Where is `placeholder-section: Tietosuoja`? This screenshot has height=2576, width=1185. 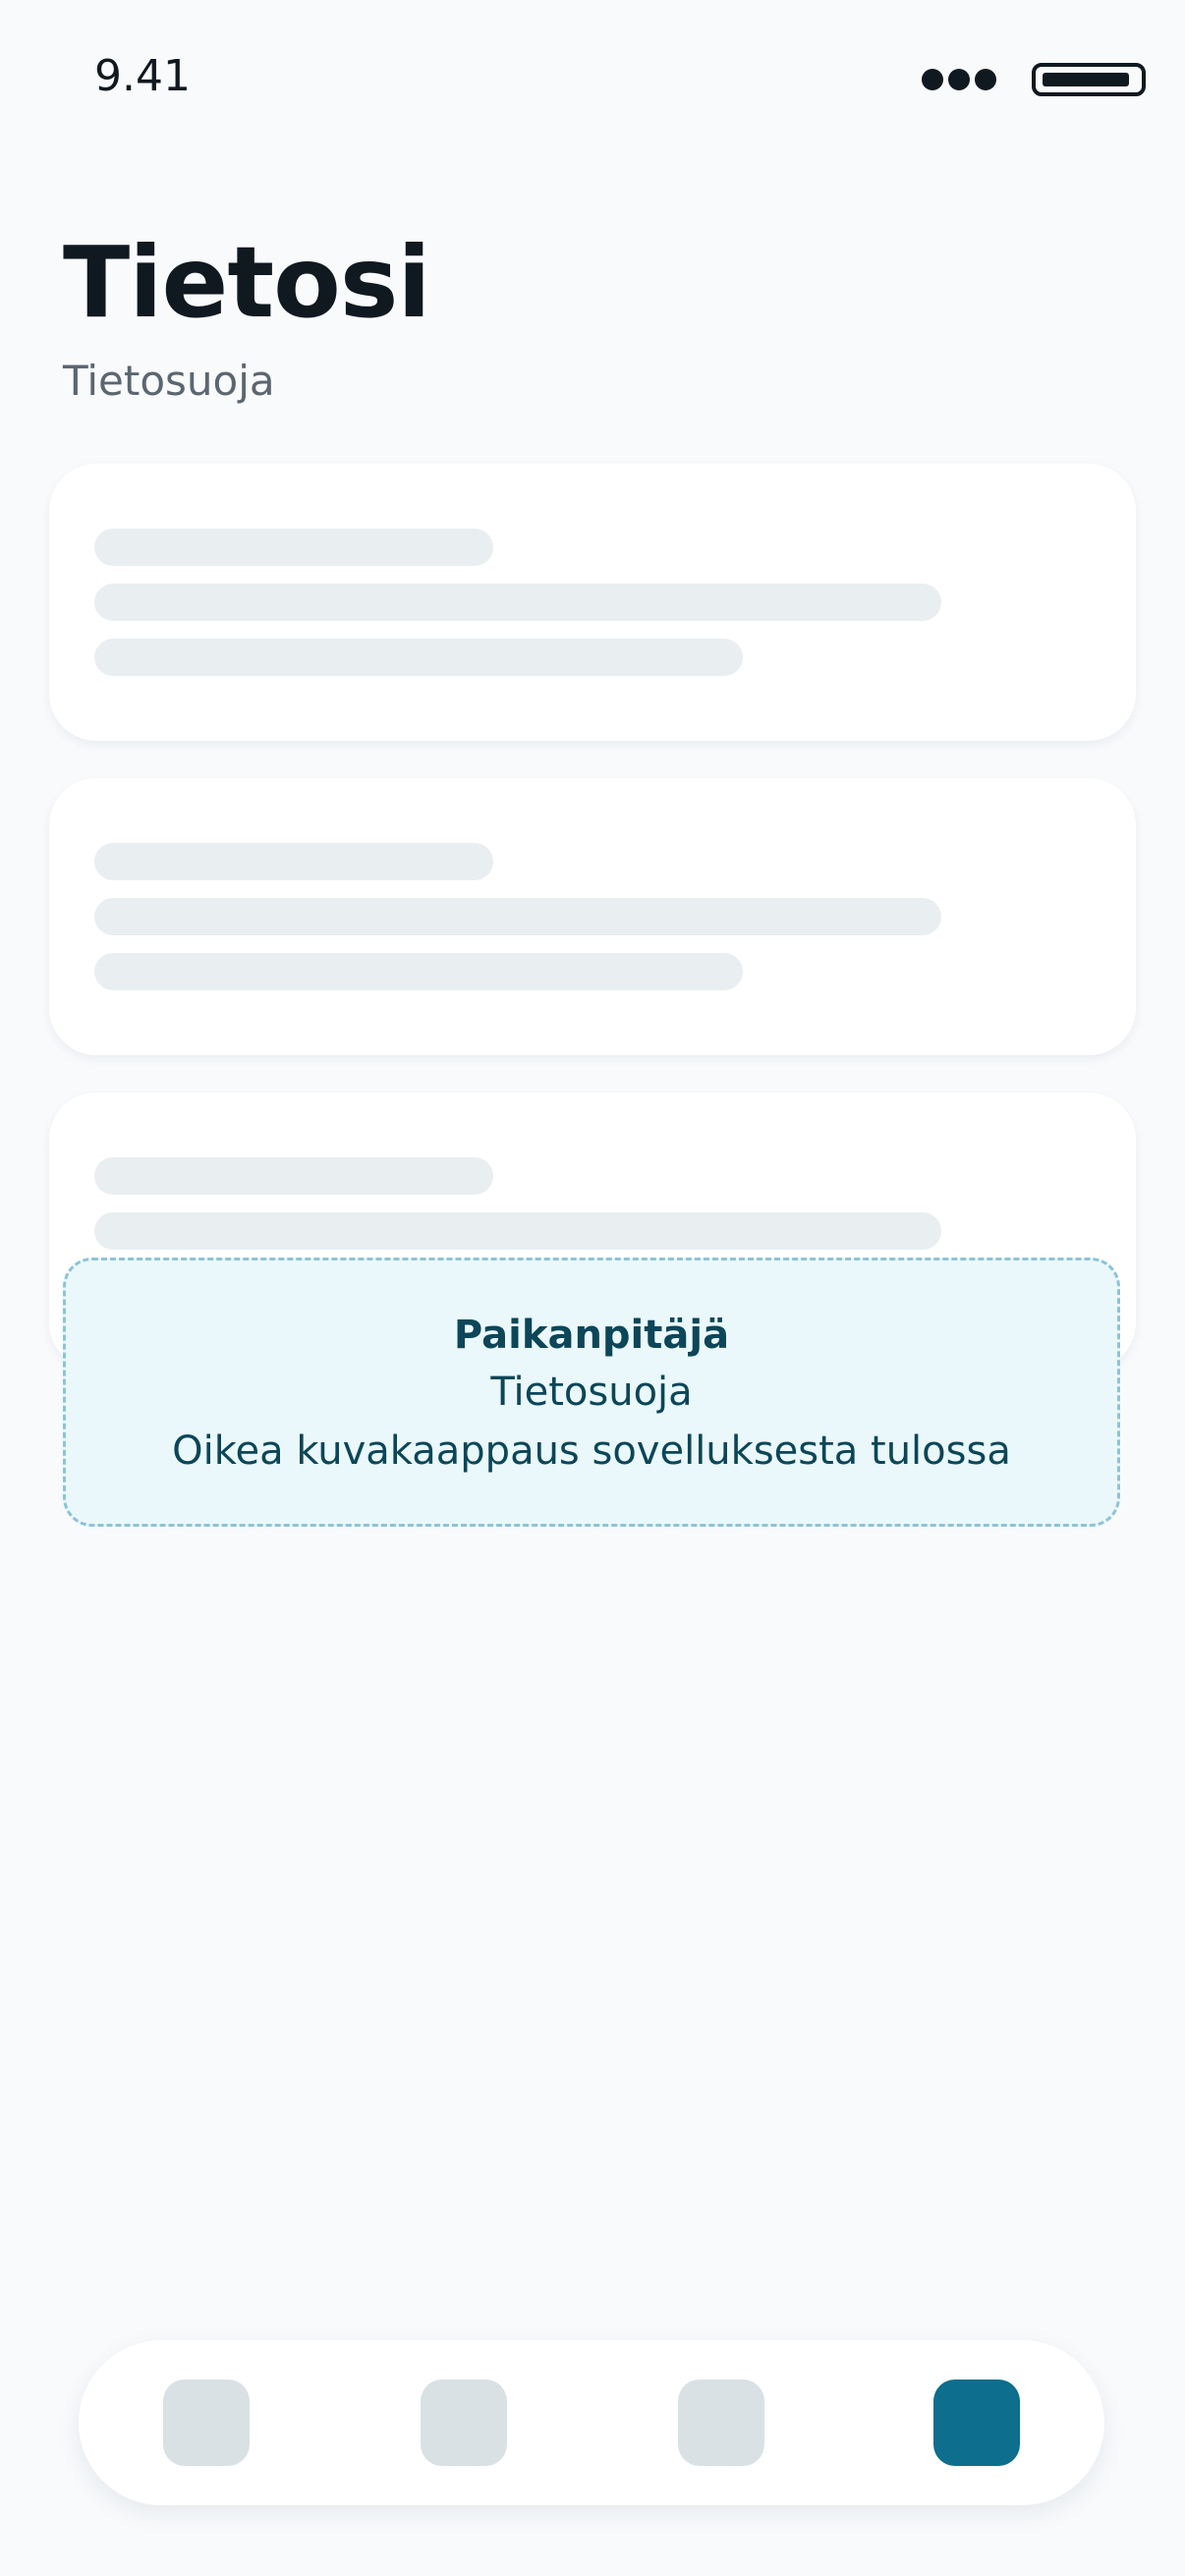 placeholder-section: Tietosuoja is located at coordinates (592, 1392).